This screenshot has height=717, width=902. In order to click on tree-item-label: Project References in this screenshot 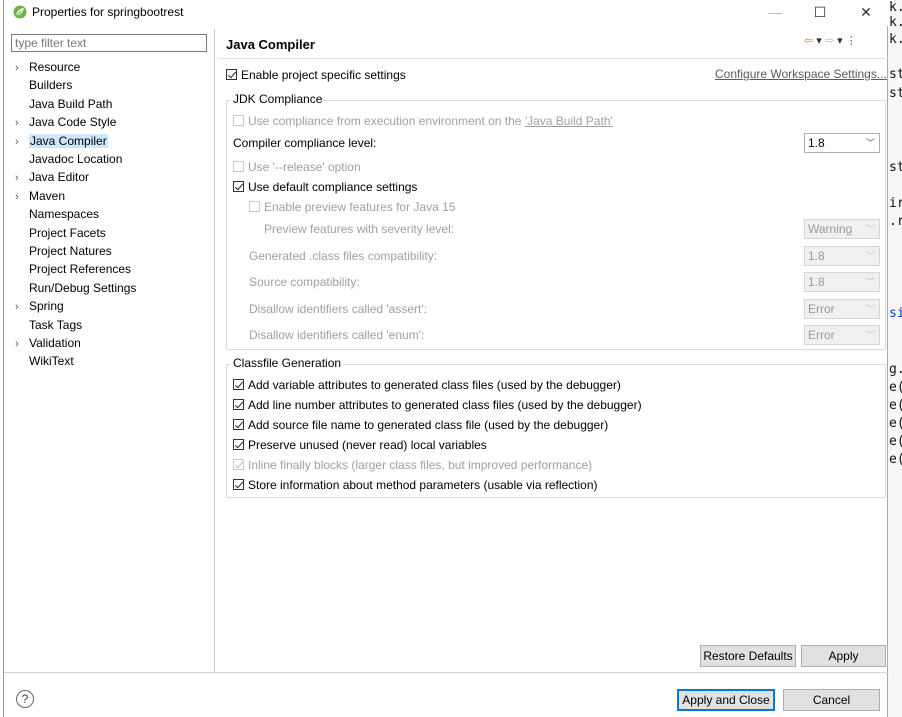, I will do `click(80, 269)`.